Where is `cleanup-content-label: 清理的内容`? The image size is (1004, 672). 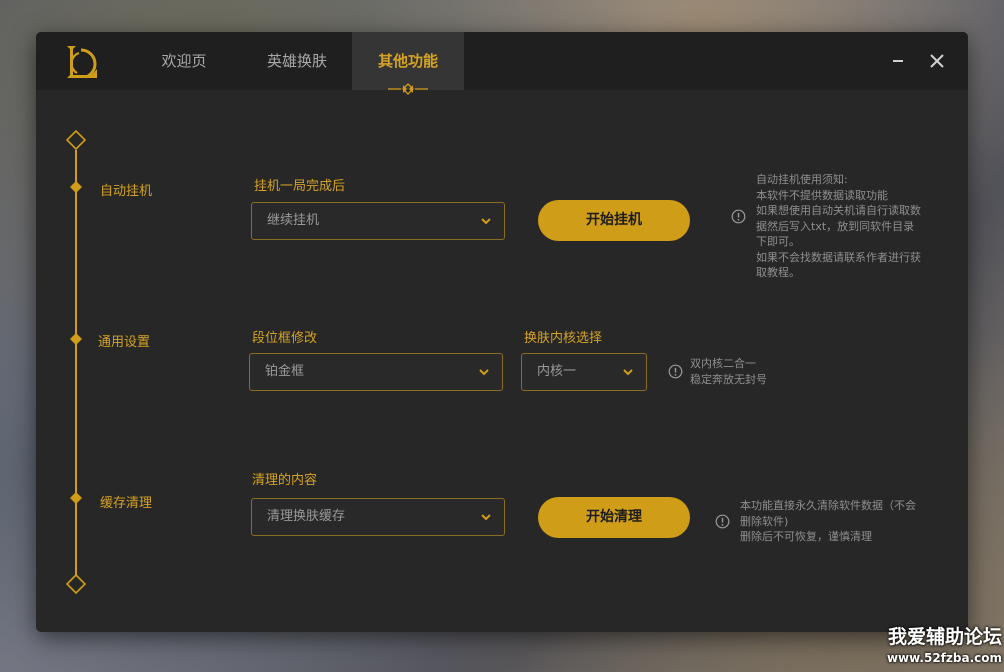
cleanup-content-label: 清理的内容 is located at coordinates (285, 480).